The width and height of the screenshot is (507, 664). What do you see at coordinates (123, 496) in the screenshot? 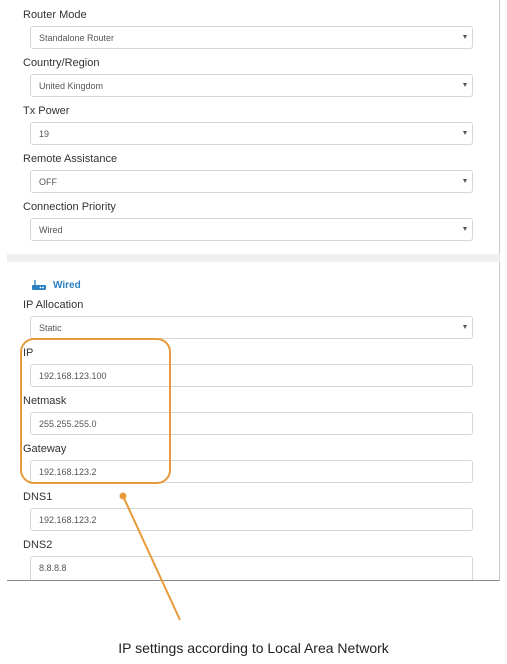
I see `callout-dot` at bounding box center [123, 496].